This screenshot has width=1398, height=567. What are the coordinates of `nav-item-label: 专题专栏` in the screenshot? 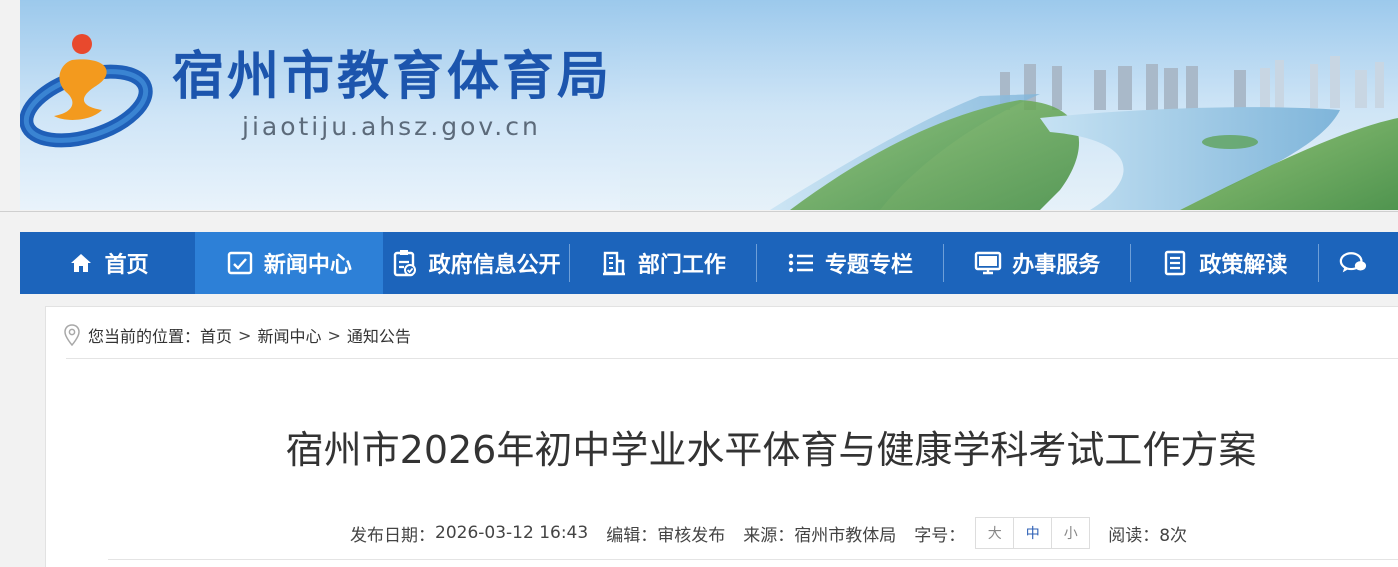 It's located at (869, 265).